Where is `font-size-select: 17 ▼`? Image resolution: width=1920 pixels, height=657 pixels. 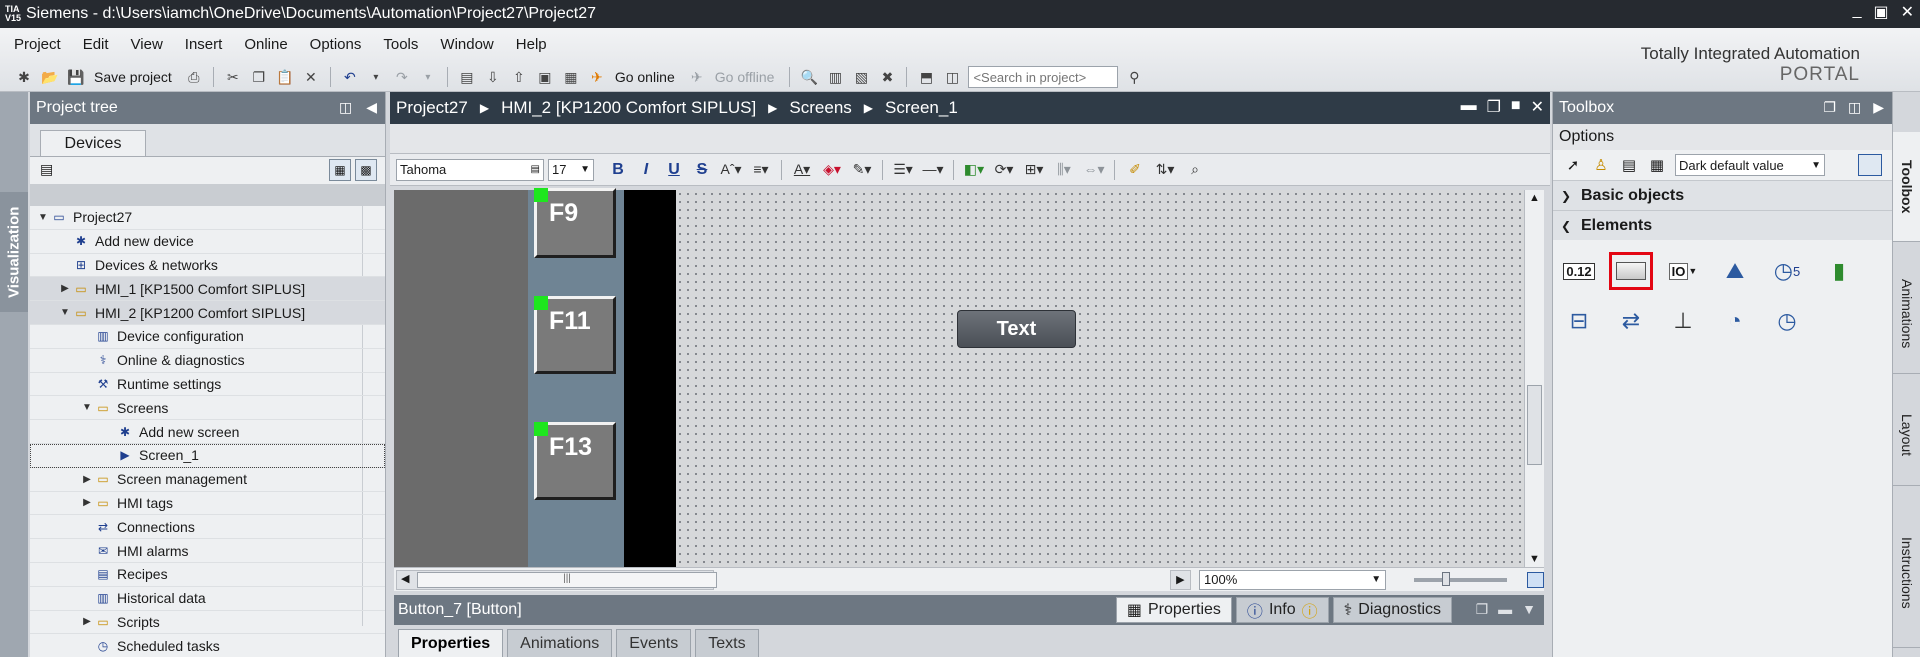
font-size-select: 17 ▼ is located at coordinates (571, 169).